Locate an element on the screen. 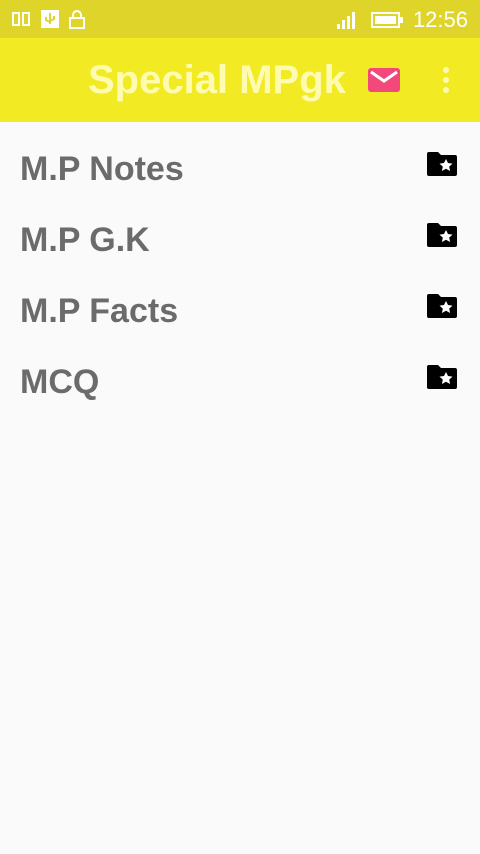 The height and width of the screenshot is (854, 480). mail-icon is located at coordinates (384, 80).